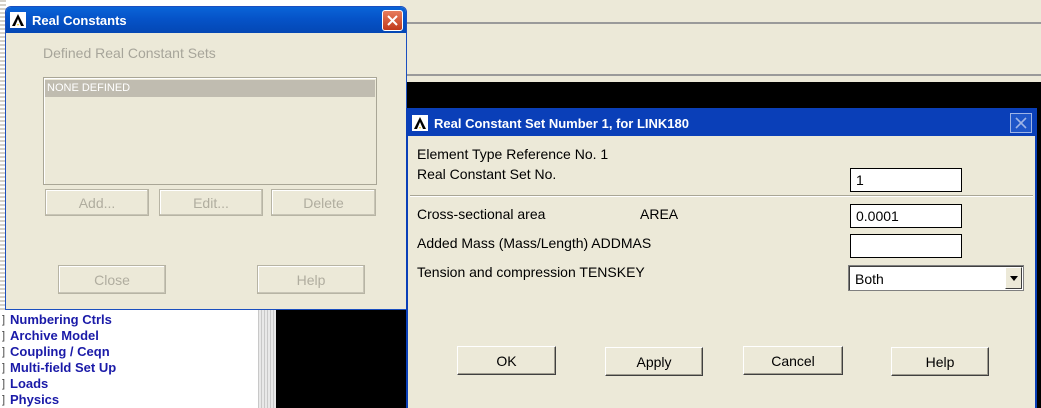 The image size is (1041, 408). I want to click on set-no-label: Real Constant Set No., so click(487, 174).